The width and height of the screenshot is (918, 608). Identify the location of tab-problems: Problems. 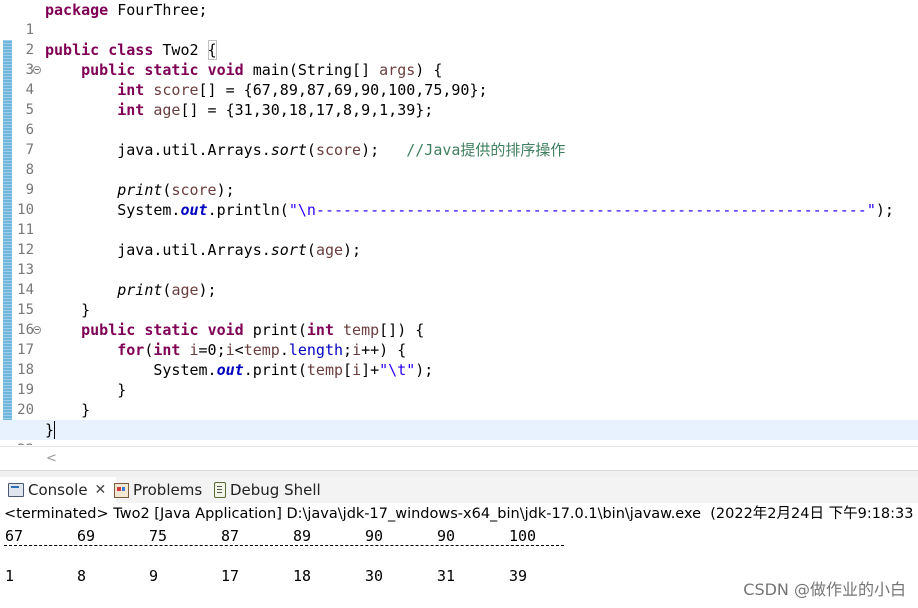
(158, 490).